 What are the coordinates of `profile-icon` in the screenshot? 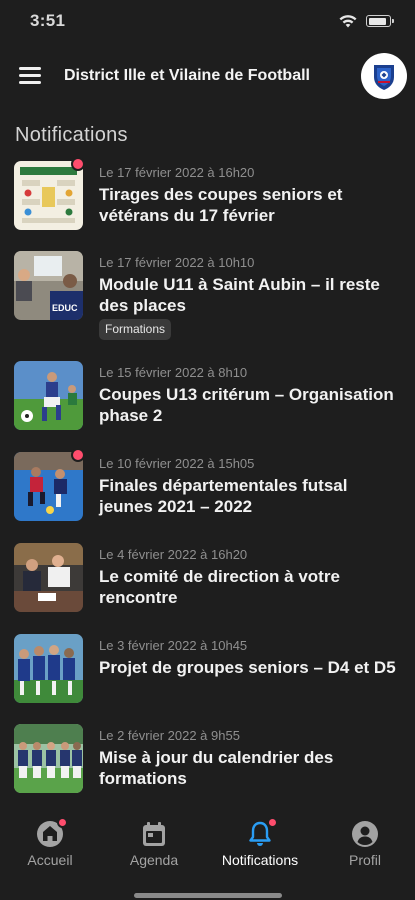 It's located at (365, 834).